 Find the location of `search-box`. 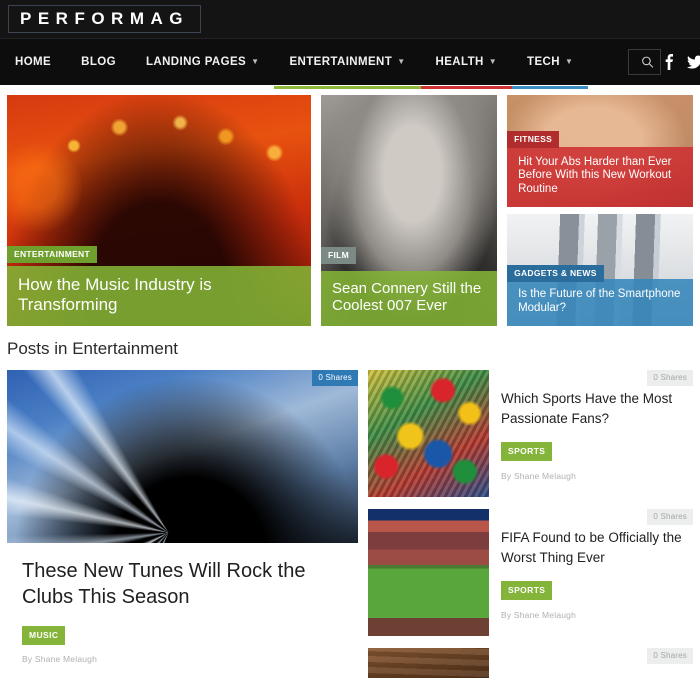

search-box is located at coordinates (645, 62).